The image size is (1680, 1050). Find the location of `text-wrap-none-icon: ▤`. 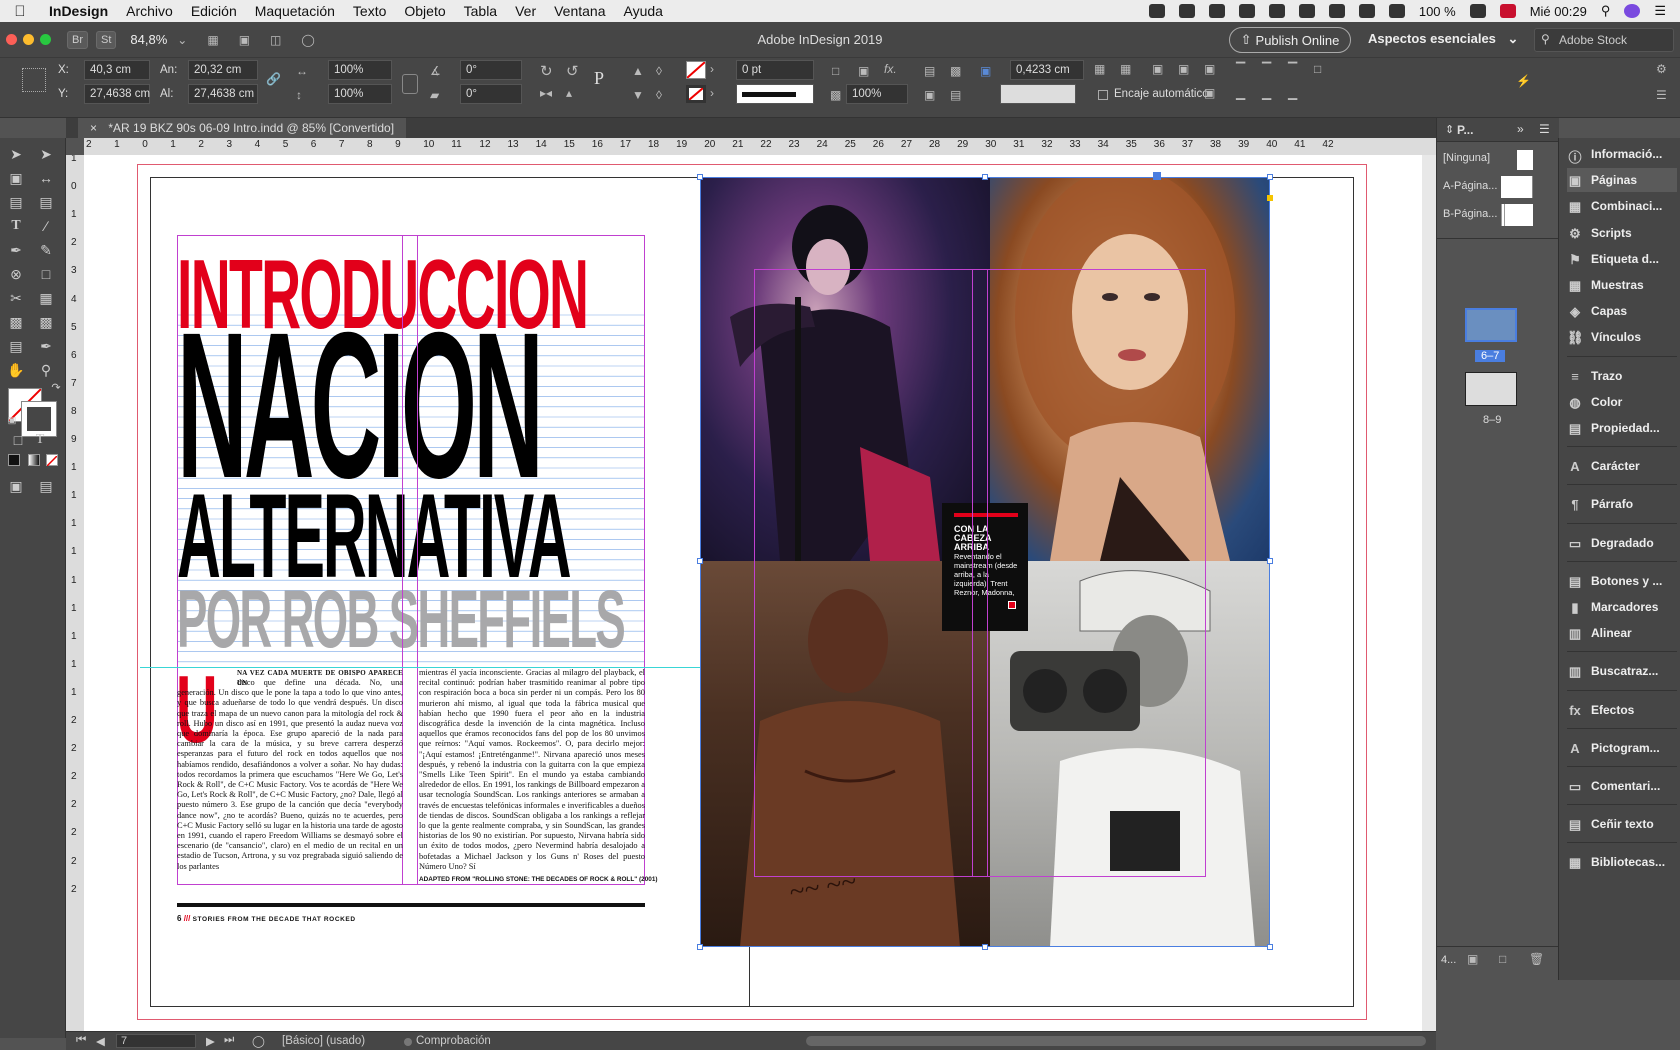

text-wrap-none-icon: ▤ is located at coordinates (929, 71).